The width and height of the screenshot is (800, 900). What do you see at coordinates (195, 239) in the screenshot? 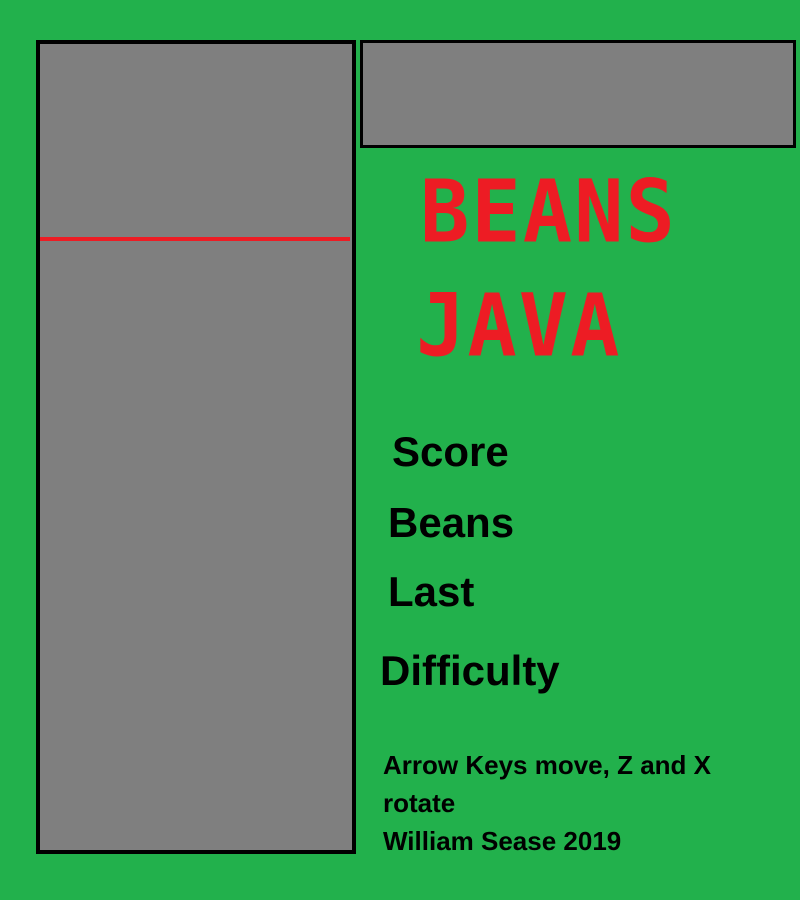
I see `danger-line` at bounding box center [195, 239].